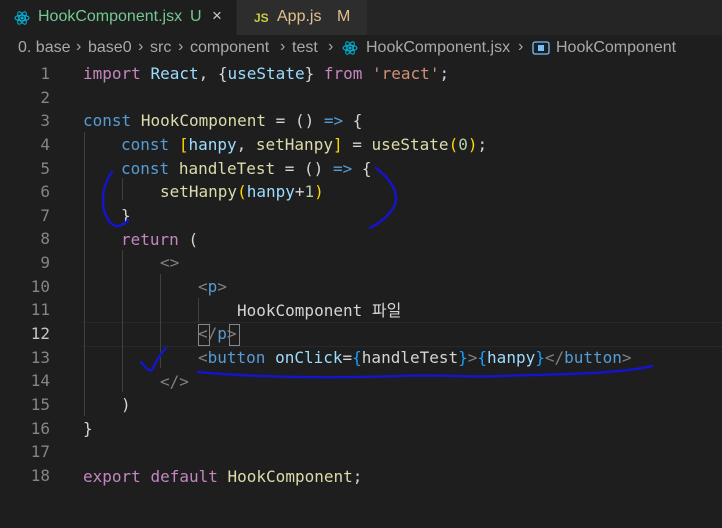  What do you see at coordinates (170, 262) in the screenshot?
I see `code-line: <>` at bounding box center [170, 262].